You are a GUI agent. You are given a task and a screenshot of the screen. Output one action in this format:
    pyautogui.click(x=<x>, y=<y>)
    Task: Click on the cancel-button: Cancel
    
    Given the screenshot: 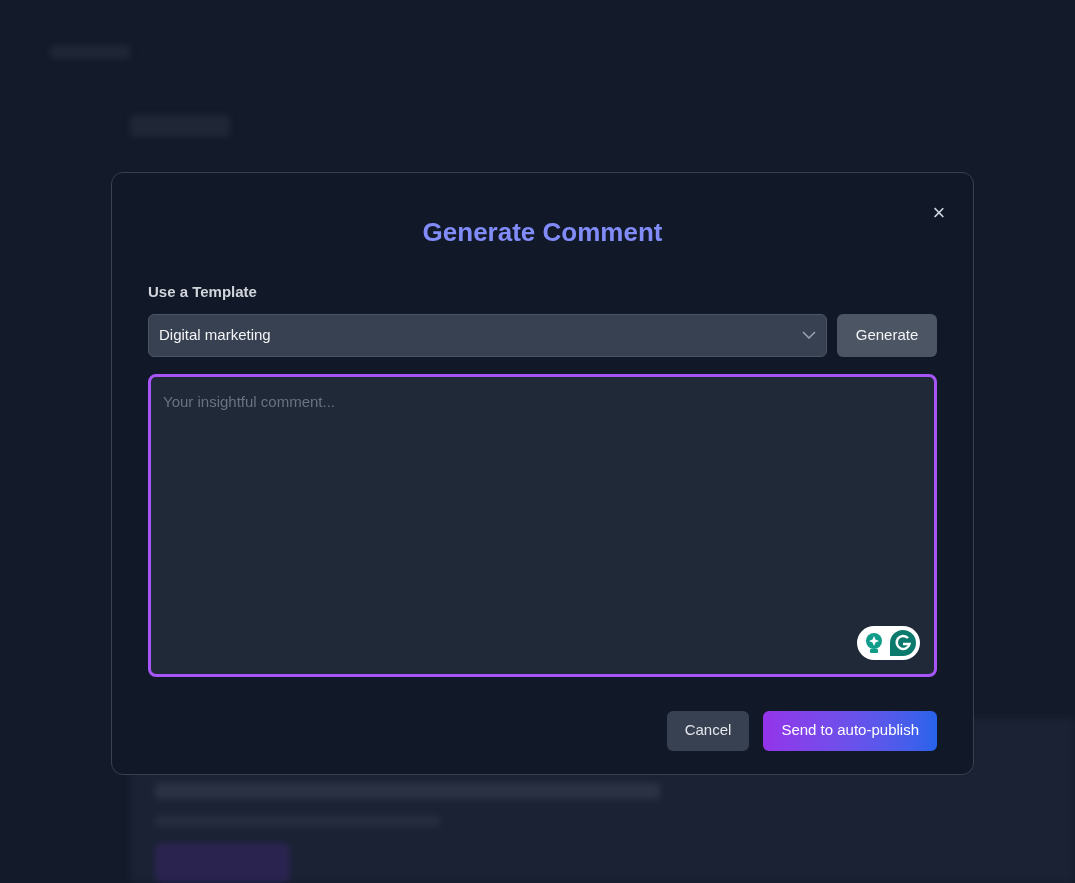 What is the action you would take?
    pyautogui.click(x=708, y=730)
    